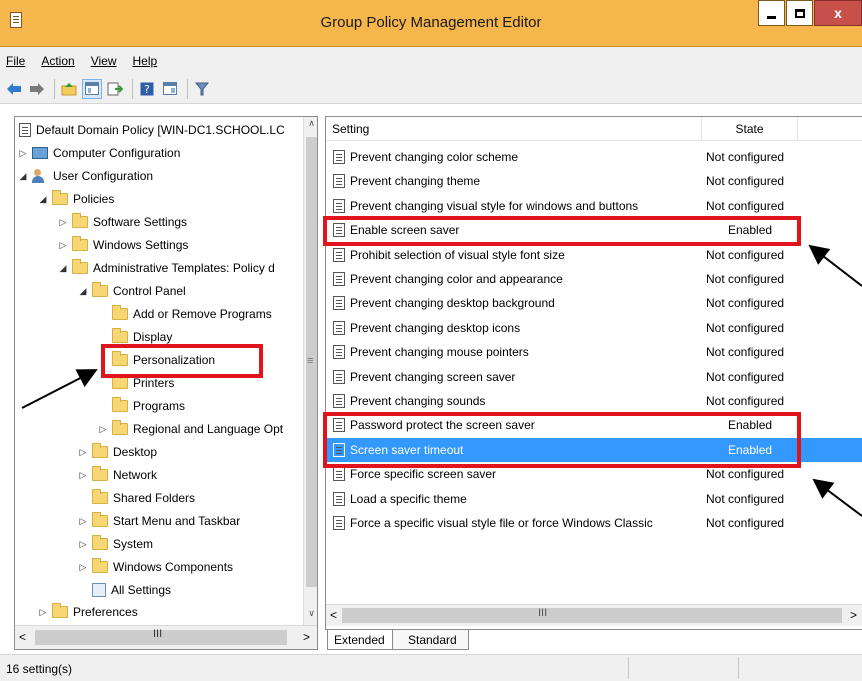 The image size is (862, 681). What do you see at coordinates (514, 129) in the screenshot?
I see `column-header-setting: Setting` at bounding box center [514, 129].